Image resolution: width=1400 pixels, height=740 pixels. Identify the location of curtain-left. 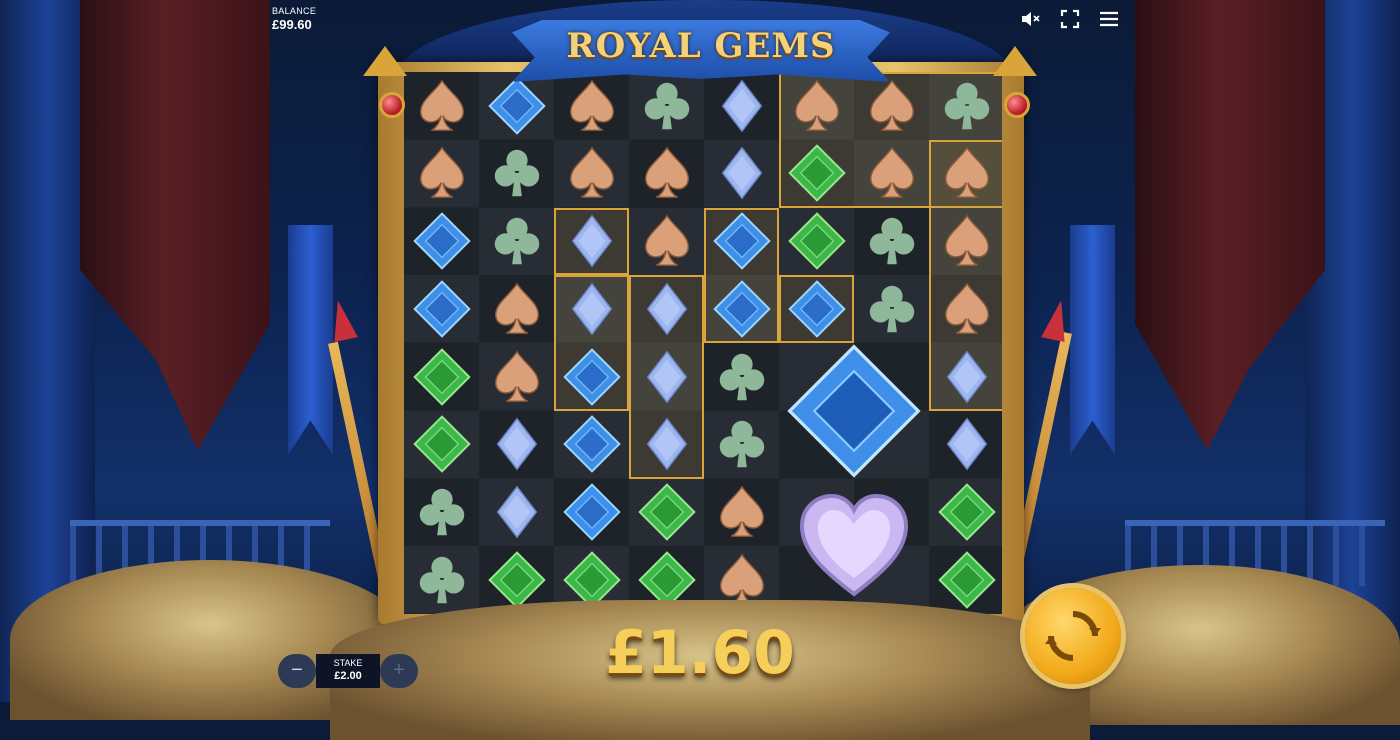
(175, 225).